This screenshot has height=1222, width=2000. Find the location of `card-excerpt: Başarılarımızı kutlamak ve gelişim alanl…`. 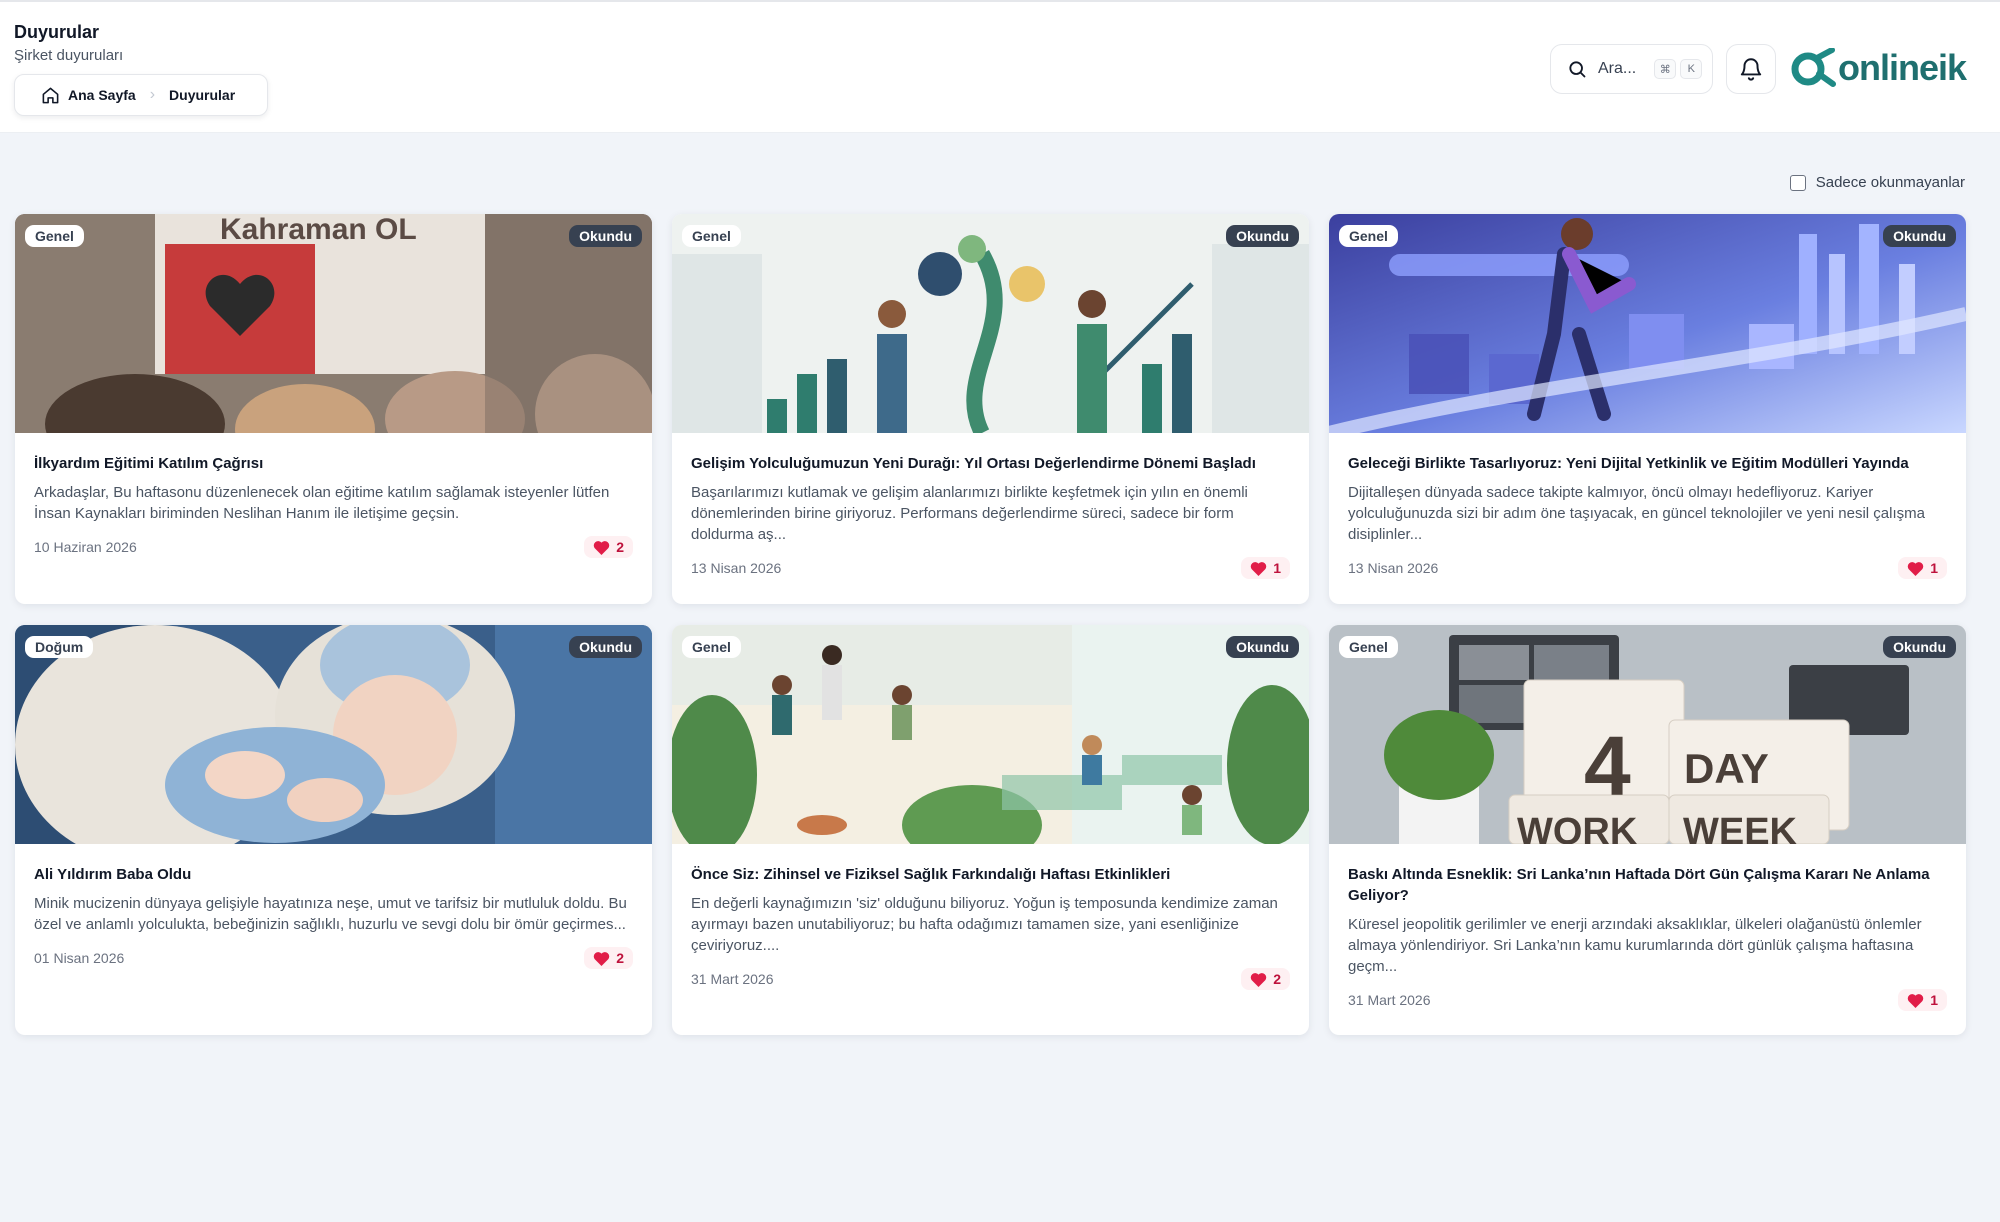

card-excerpt: Başarılarımızı kutlamak ve gelişim alanl… is located at coordinates (969, 513).